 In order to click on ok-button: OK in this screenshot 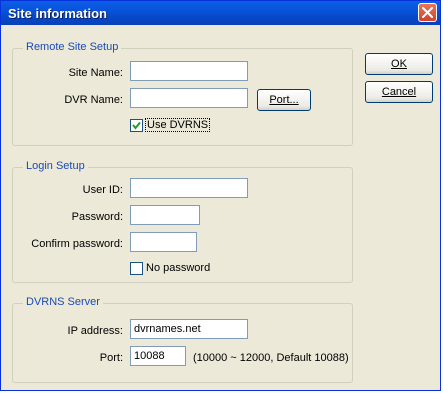, I will do `click(399, 64)`.